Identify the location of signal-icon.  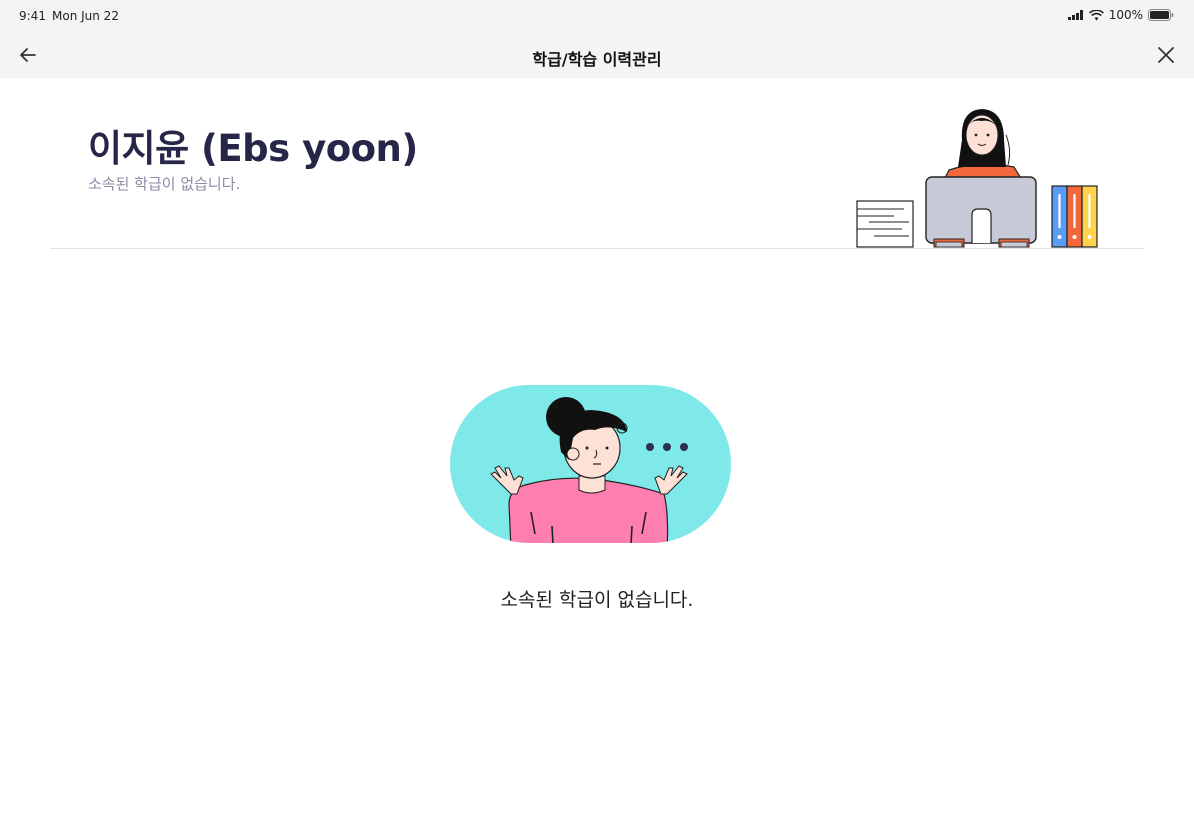
(1075, 15).